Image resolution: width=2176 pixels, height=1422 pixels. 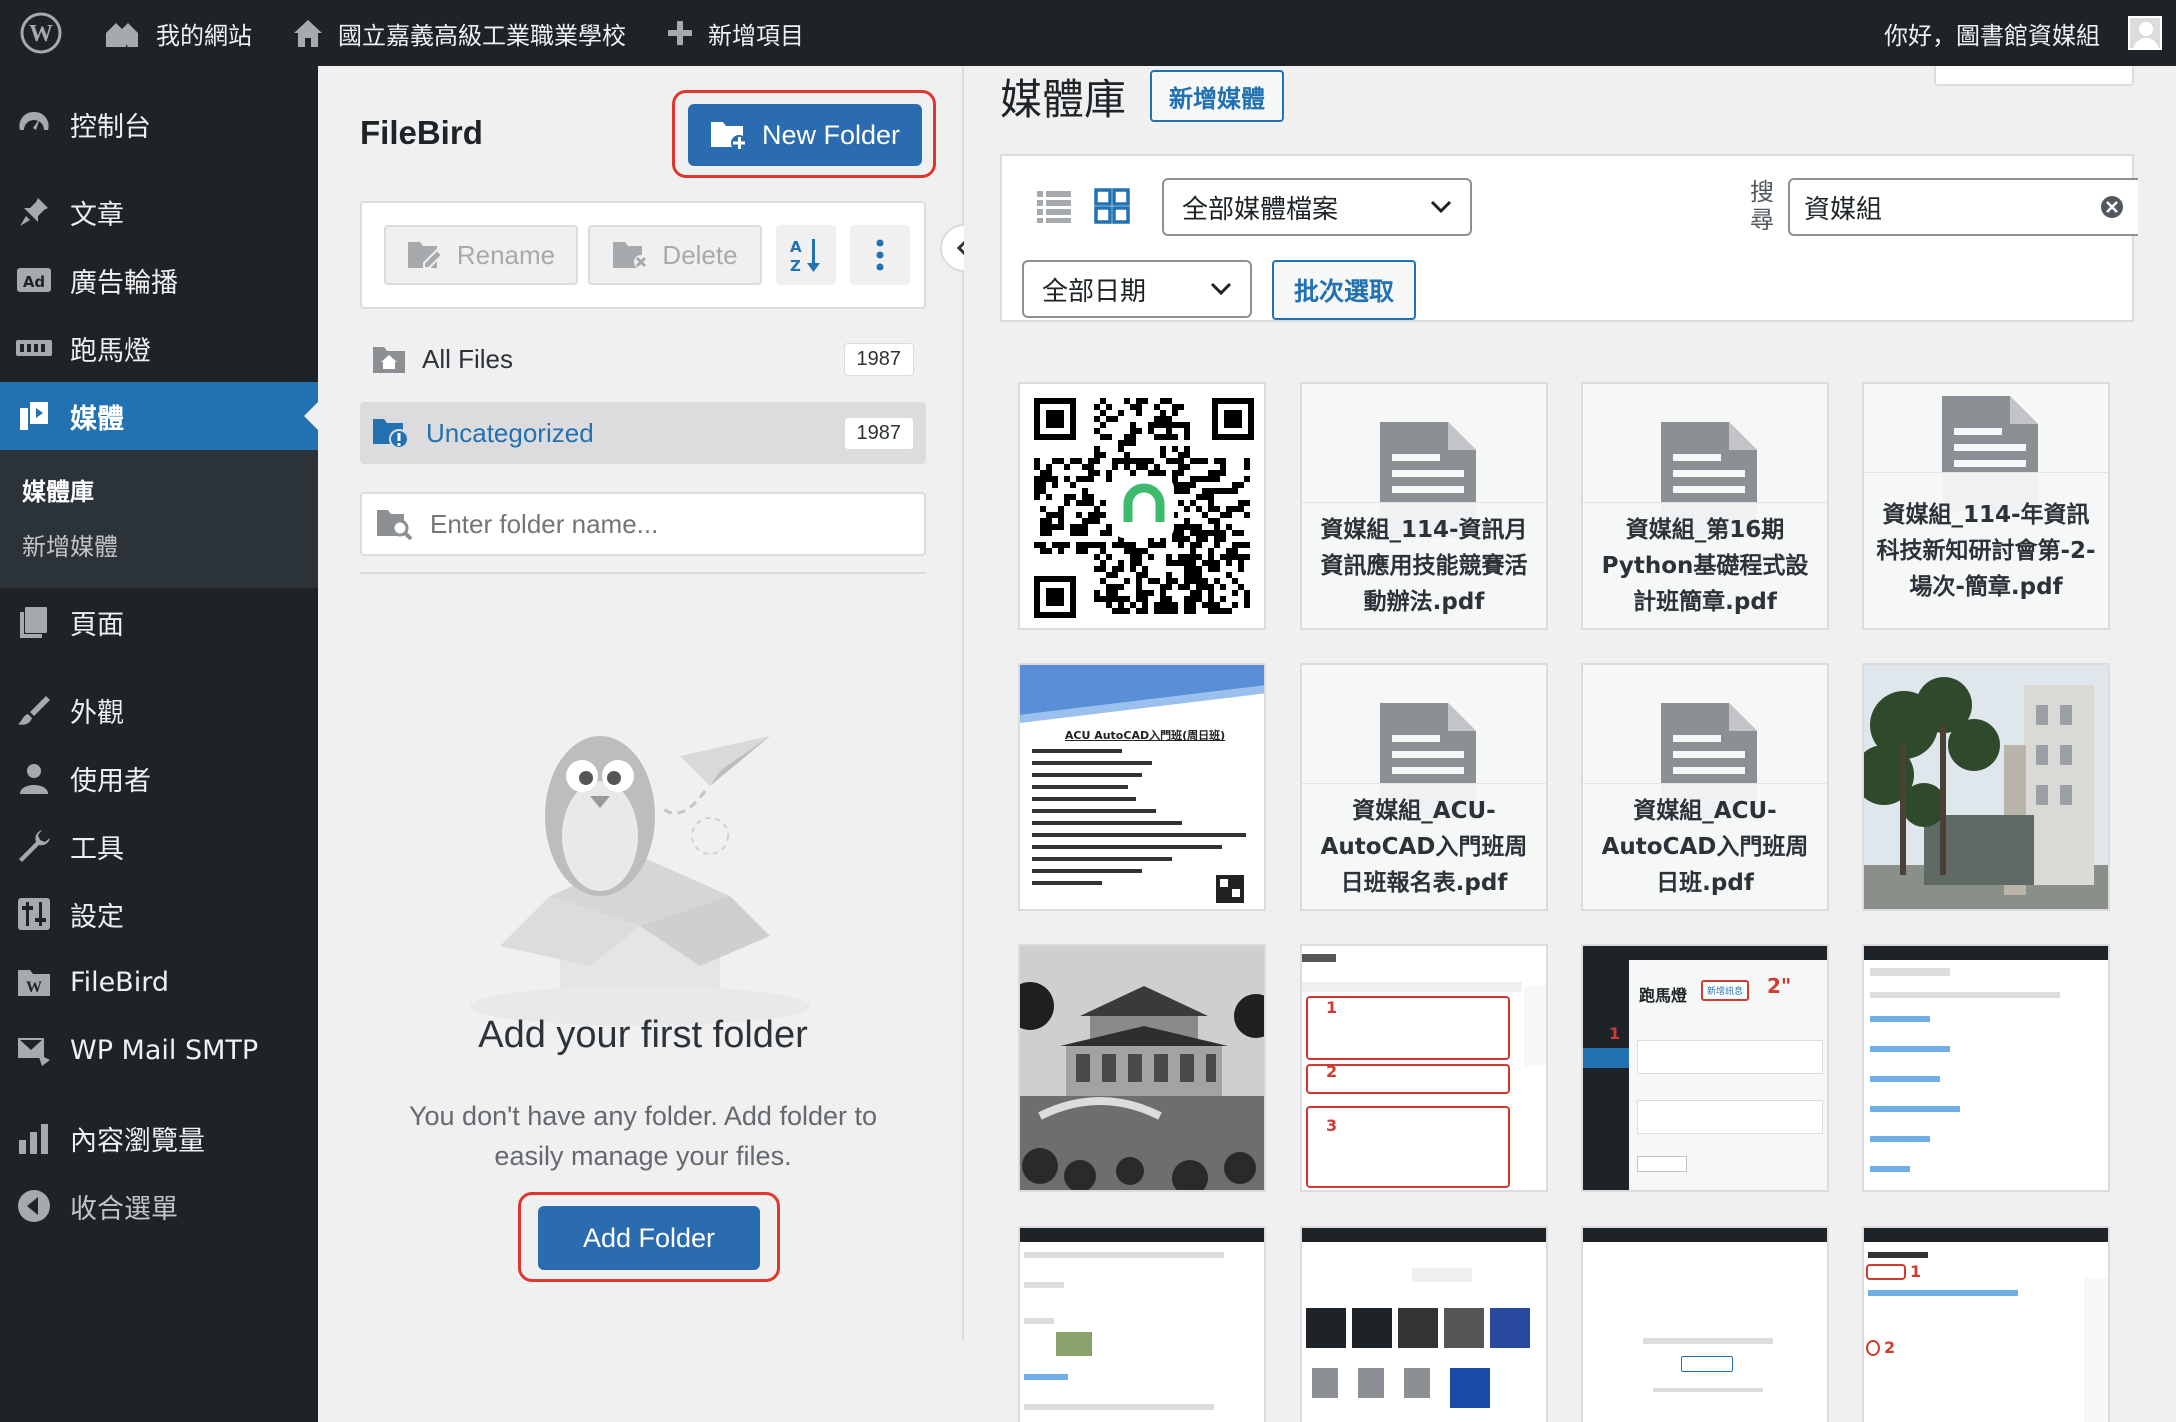 What do you see at coordinates (159, 348) in the screenshot?
I see `sidebar-item-marquee: 跑馬燈` at bounding box center [159, 348].